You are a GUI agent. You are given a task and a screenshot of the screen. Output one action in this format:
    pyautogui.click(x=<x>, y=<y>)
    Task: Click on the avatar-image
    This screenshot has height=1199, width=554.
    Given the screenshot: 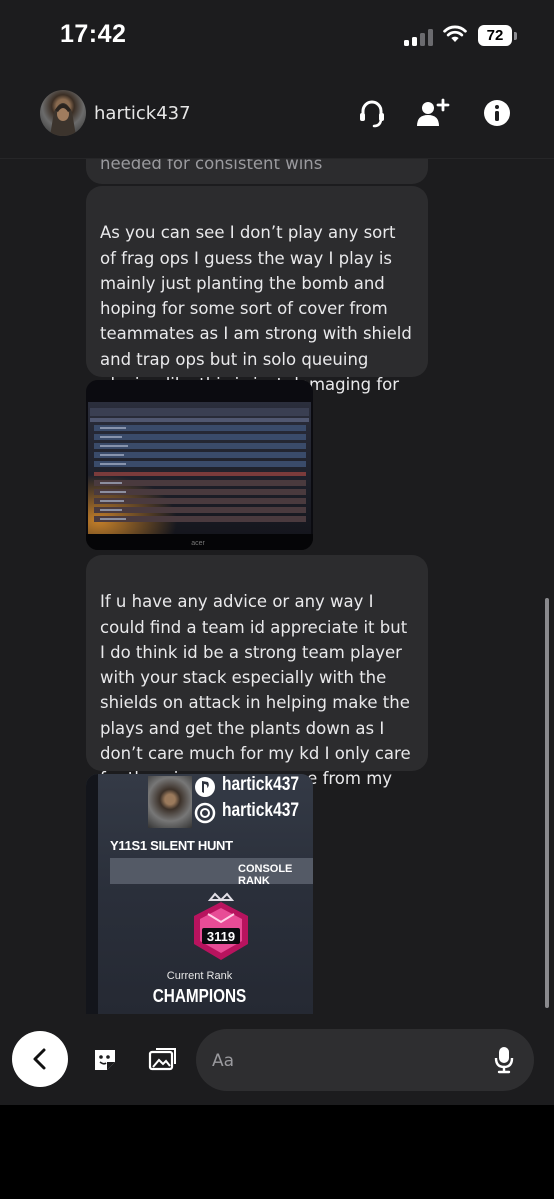 What is the action you would take?
    pyautogui.click(x=63, y=119)
    